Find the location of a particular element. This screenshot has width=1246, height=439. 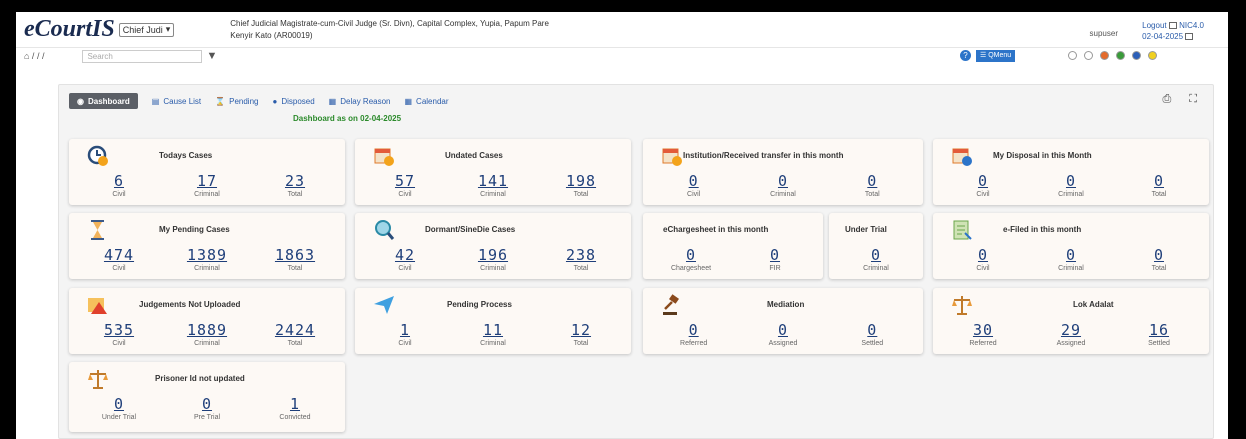

stat-cell: 6 Civil is located at coordinates (119, 185).